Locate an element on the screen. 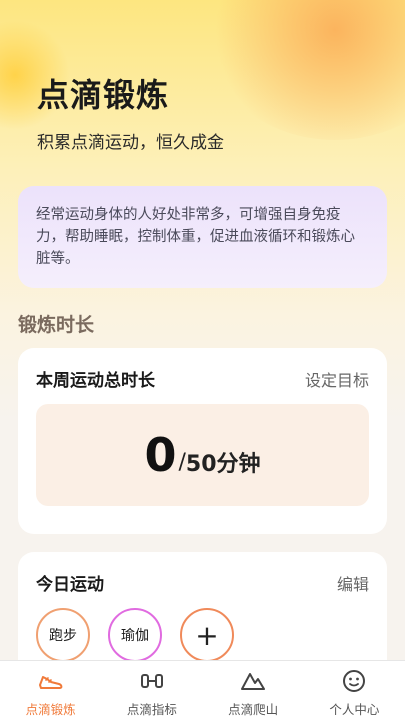 Image resolution: width=405 pixels, height=720 pixels. tab-metrics: 点滴指标 is located at coordinates (151, 690).